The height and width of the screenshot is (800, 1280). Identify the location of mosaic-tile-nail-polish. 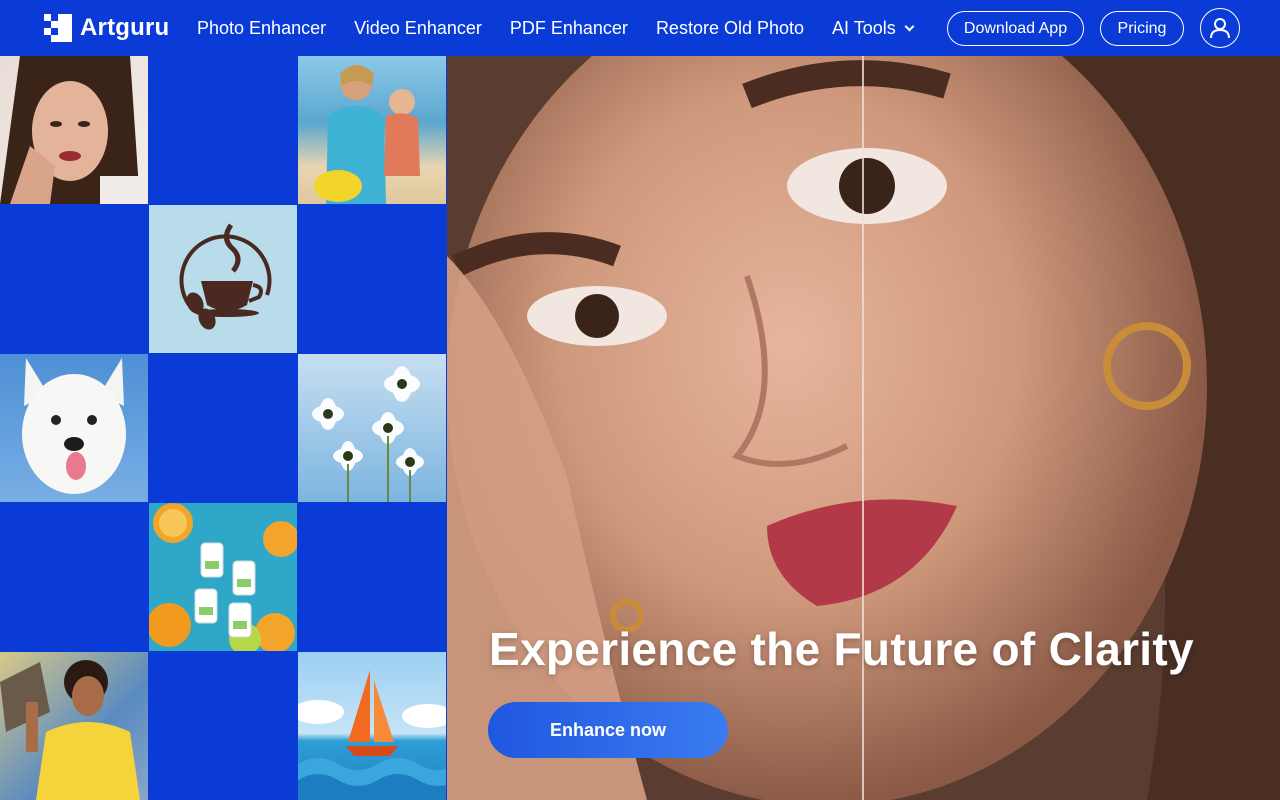
(223, 577).